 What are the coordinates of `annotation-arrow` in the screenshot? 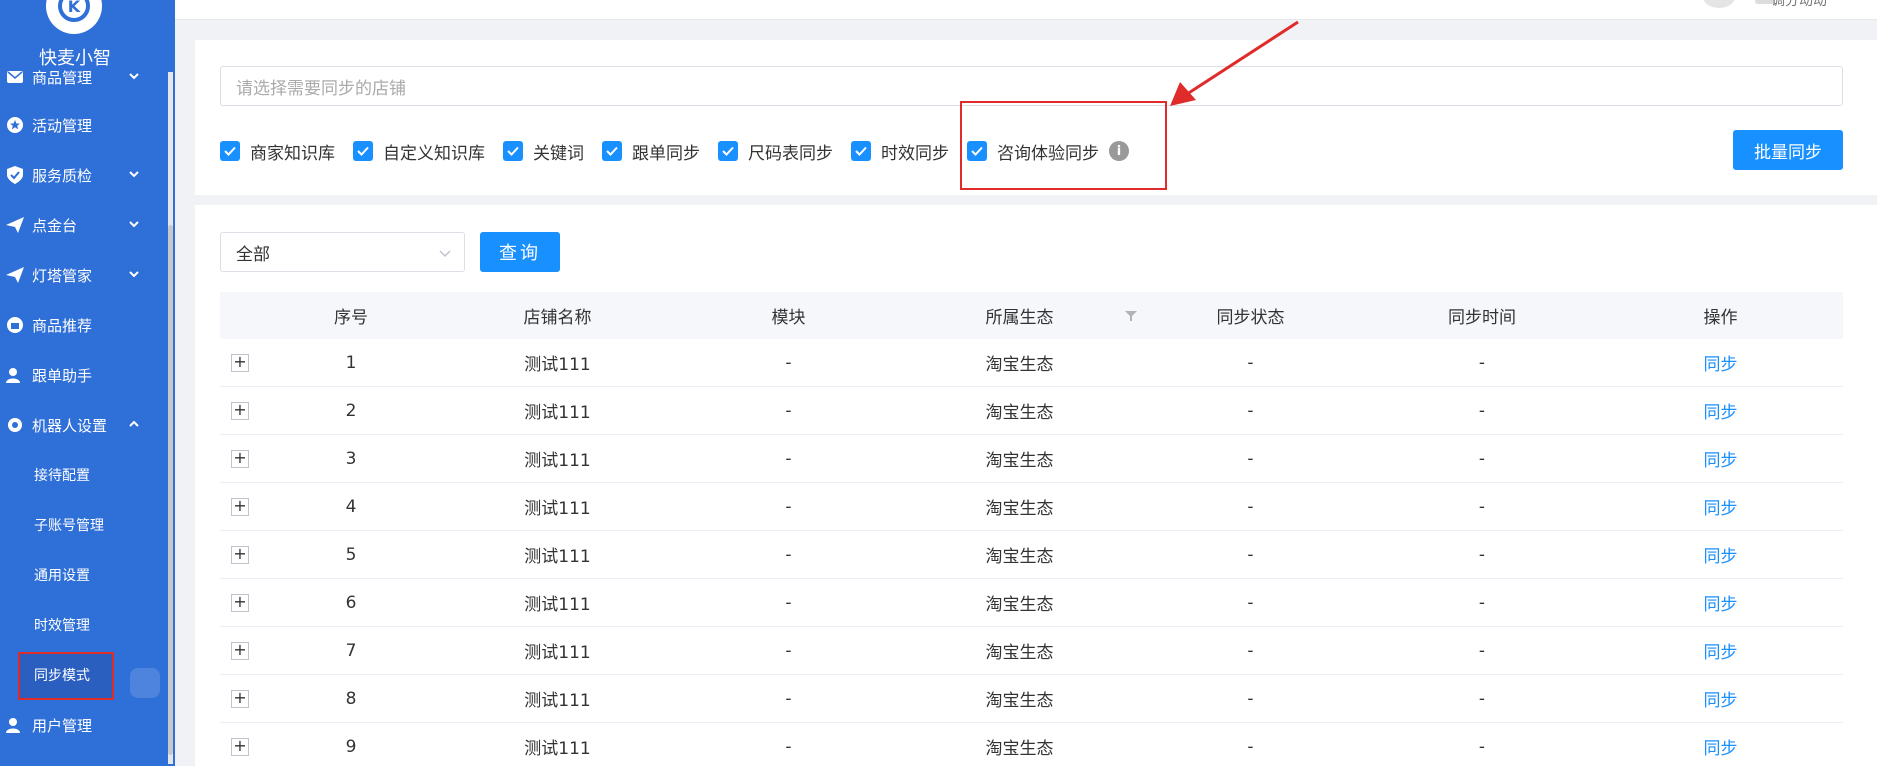 It's located at (1234, 63).